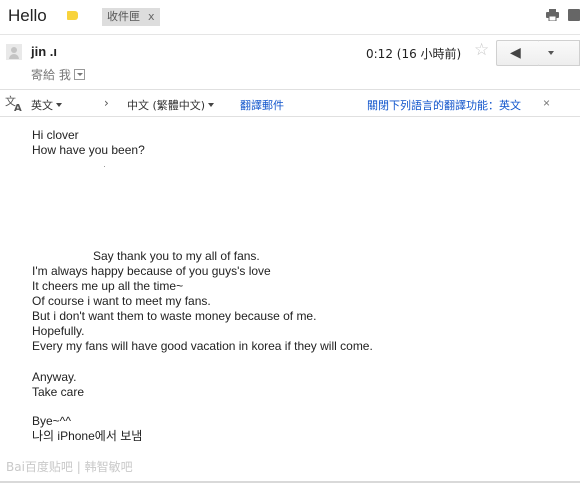 The width and height of the screenshot is (580, 484). What do you see at coordinates (262, 105) in the screenshot?
I see `translate-message-link: 翻譯郵件` at bounding box center [262, 105].